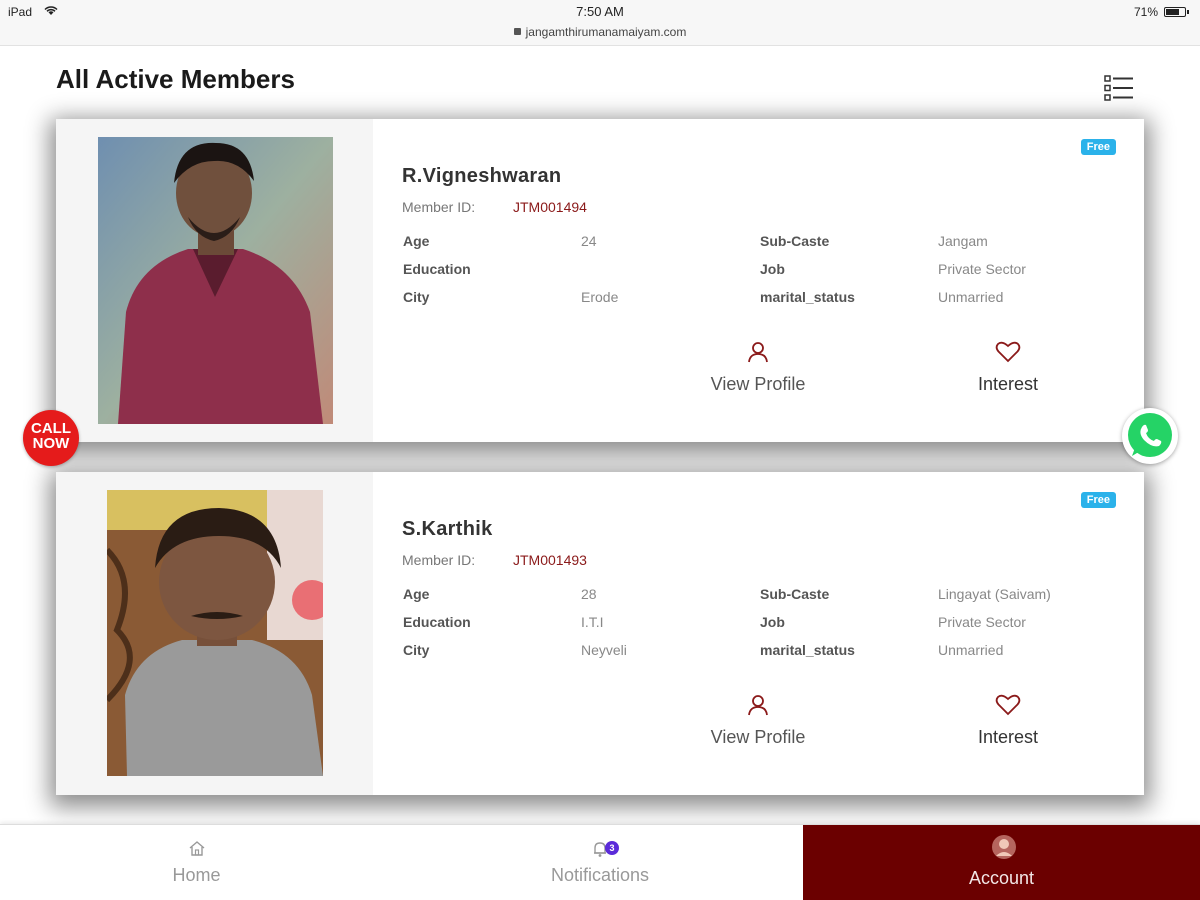  Describe the element at coordinates (1176, 12) in the screenshot. I see `battery-icon` at that location.